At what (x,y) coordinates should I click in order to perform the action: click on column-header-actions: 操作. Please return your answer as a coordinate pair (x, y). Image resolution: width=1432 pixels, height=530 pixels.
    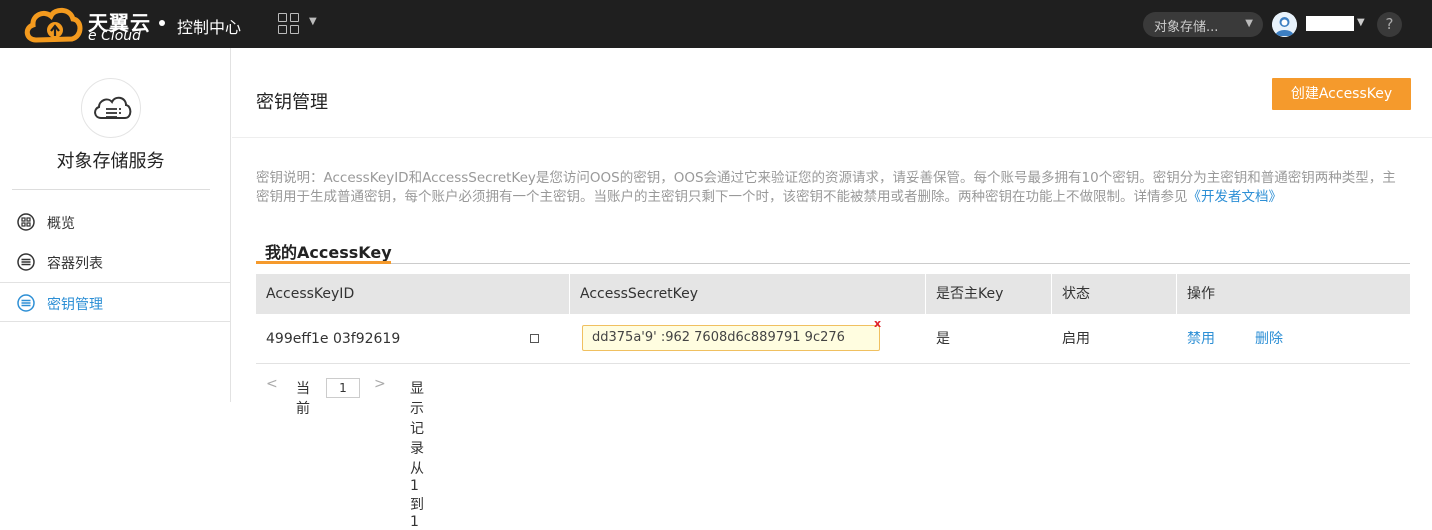
    Looking at the image, I should click on (1201, 294).